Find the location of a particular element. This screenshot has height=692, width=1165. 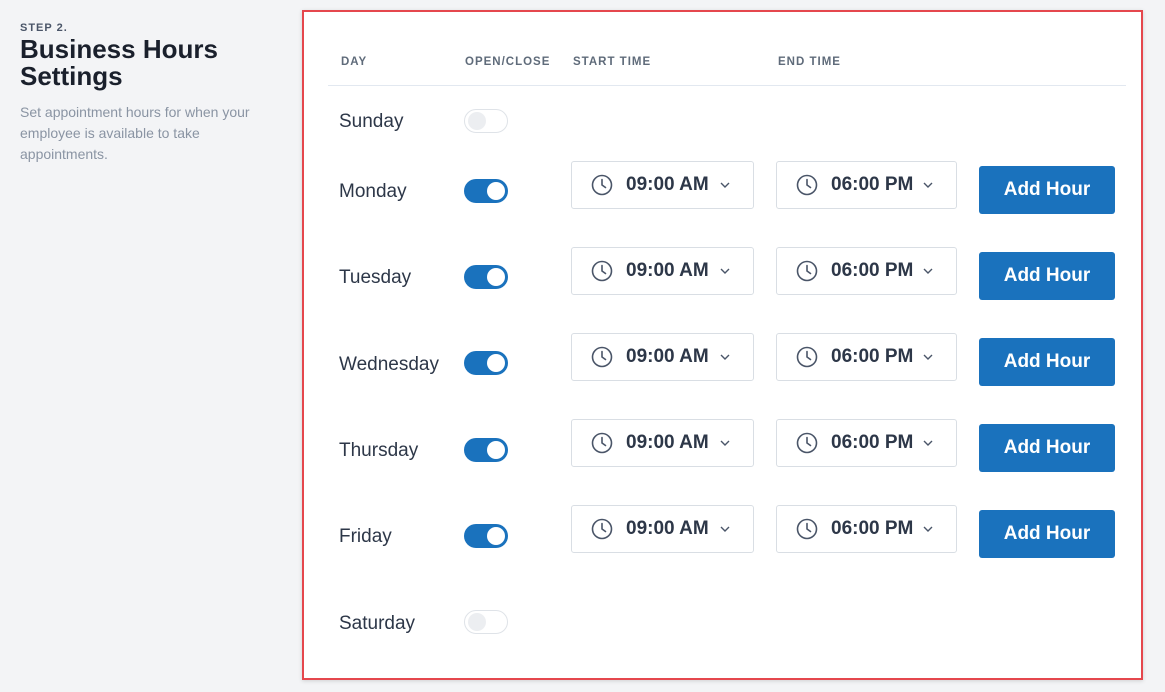

day-row-monday: Monday 09:00 AM 06:00 PM Add Hour is located at coordinates (722, 190).